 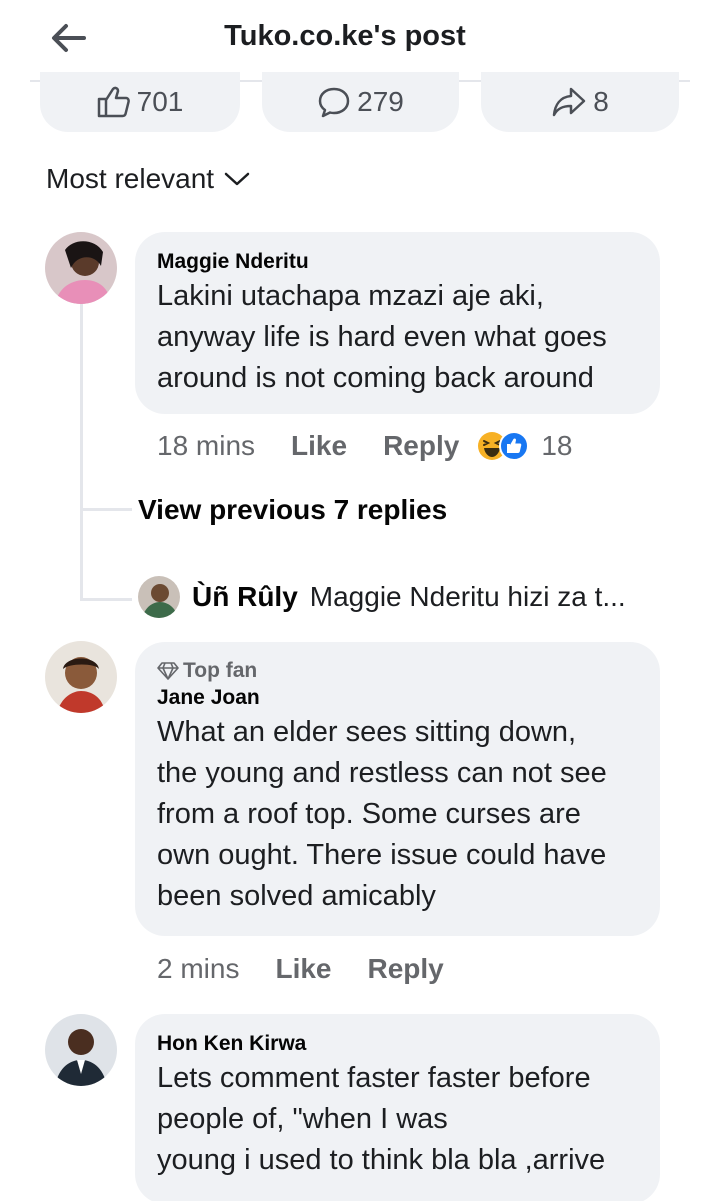 I want to click on comment-text-line: been solved amicably, so click(x=296, y=896).